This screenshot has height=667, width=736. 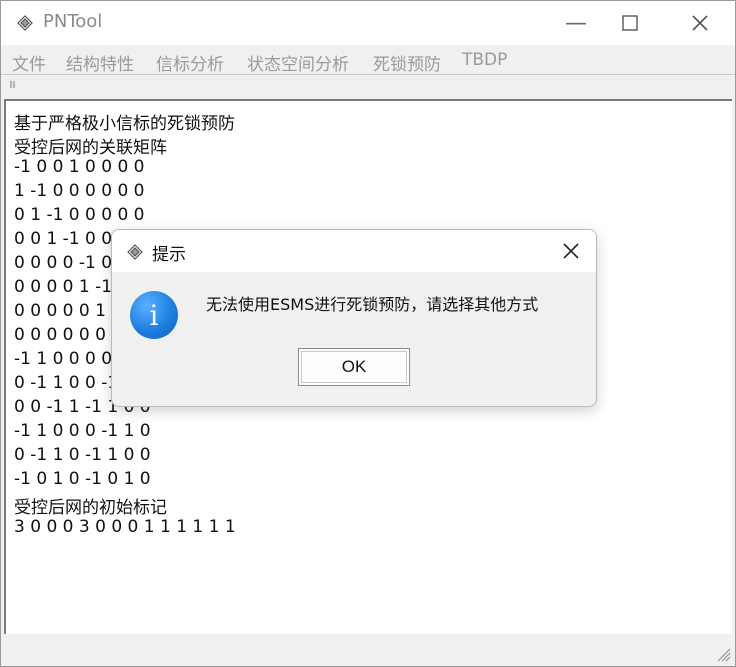 I want to click on text-line: 3 0 0 0 3 0 0 0 1 1 1 1 1 1, so click(x=125, y=527).